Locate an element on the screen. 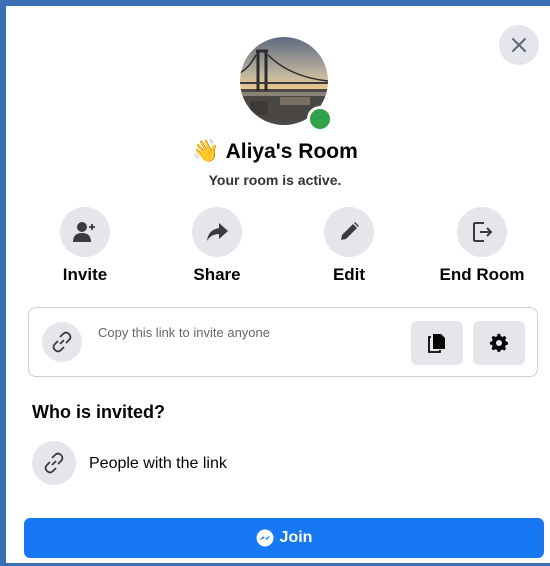 The image size is (550, 566). invite-label: Invite is located at coordinates (85, 274).